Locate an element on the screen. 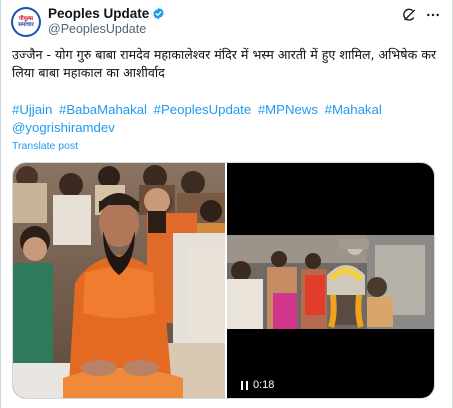  hashtag-link: #Ujjain is located at coordinates (32, 109).